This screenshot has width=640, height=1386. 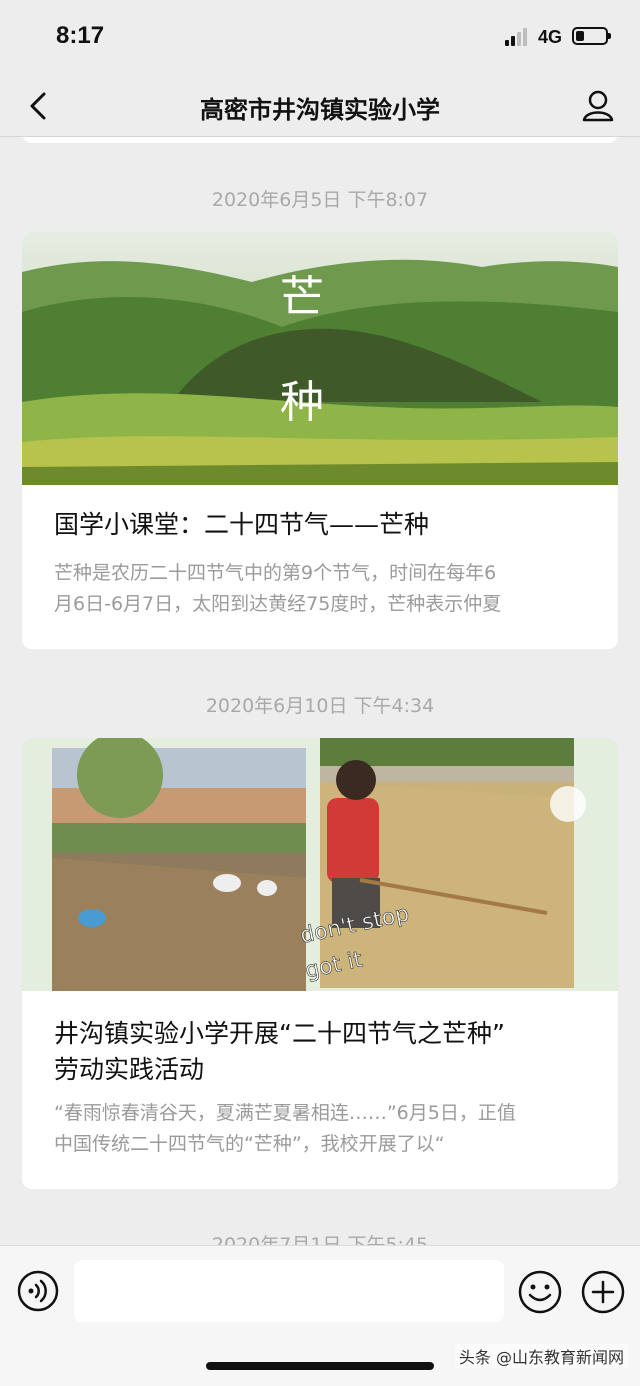 I want to click on status-bar: 8:17 4G, so click(x=320, y=39).